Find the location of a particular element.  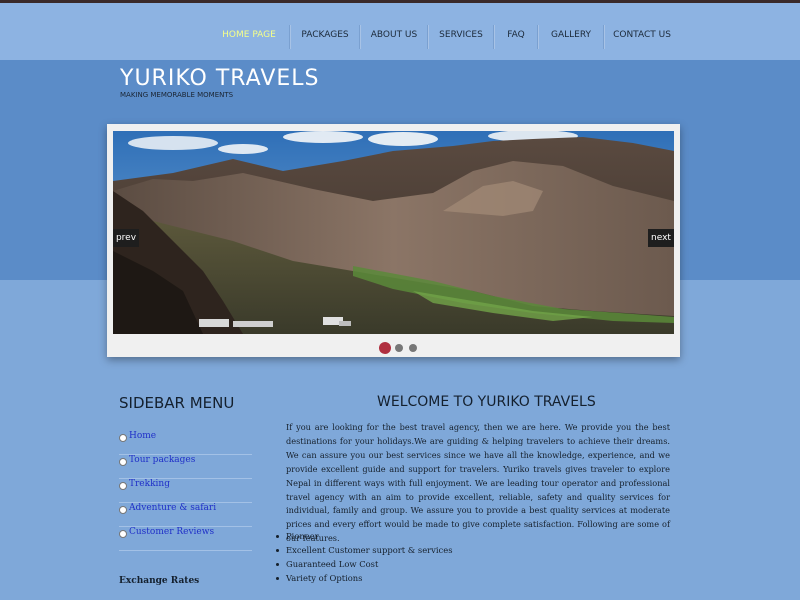

nav-gallery: GALLERY is located at coordinates (571, 38).